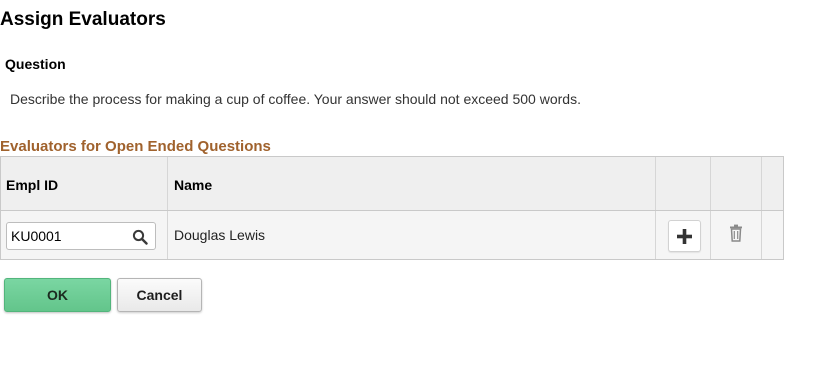 This screenshot has width=821, height=380. I want to click on section-title: Evaluators for Open Ended Questions, so click(135, 146).